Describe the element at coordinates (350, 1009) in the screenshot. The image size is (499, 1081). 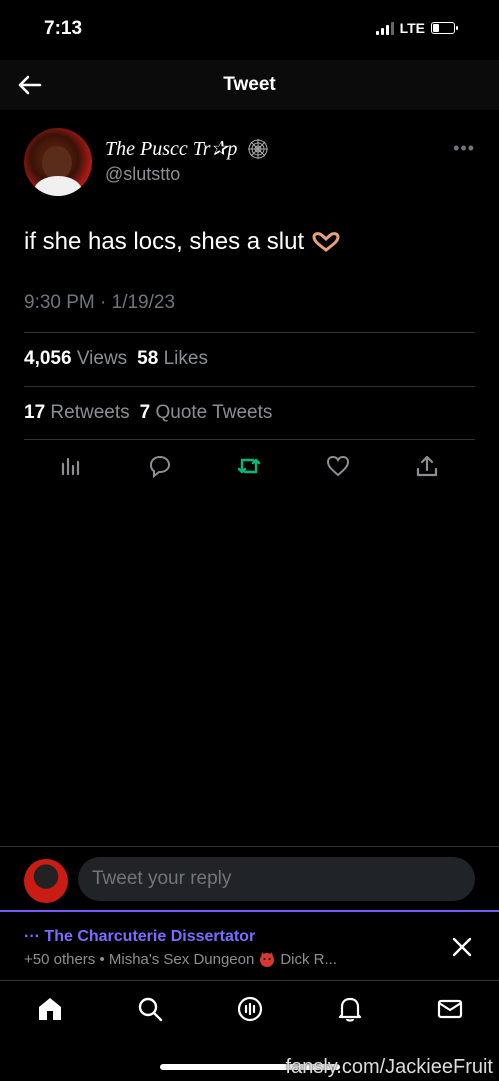
I see `notifications-icon` at that location.